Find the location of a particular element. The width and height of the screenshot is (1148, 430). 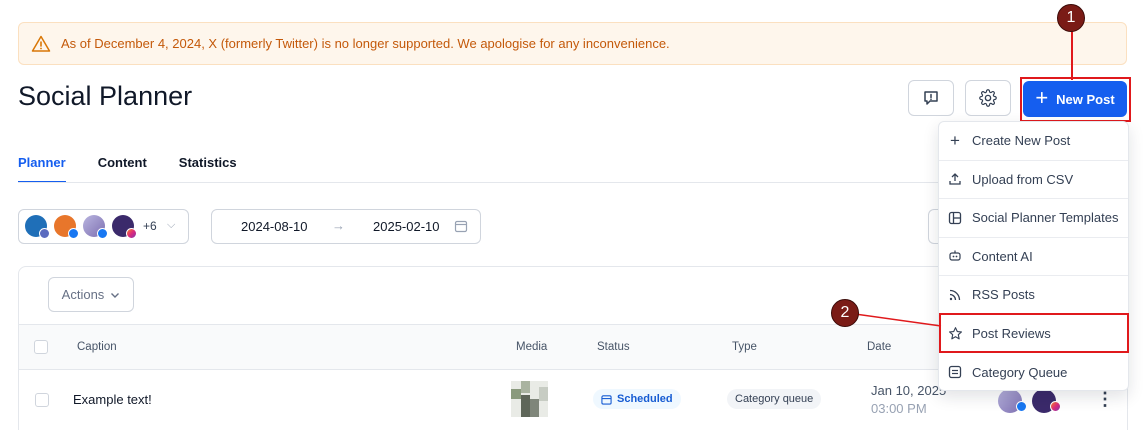

feedback-icon is located at coordinates (931, 98).